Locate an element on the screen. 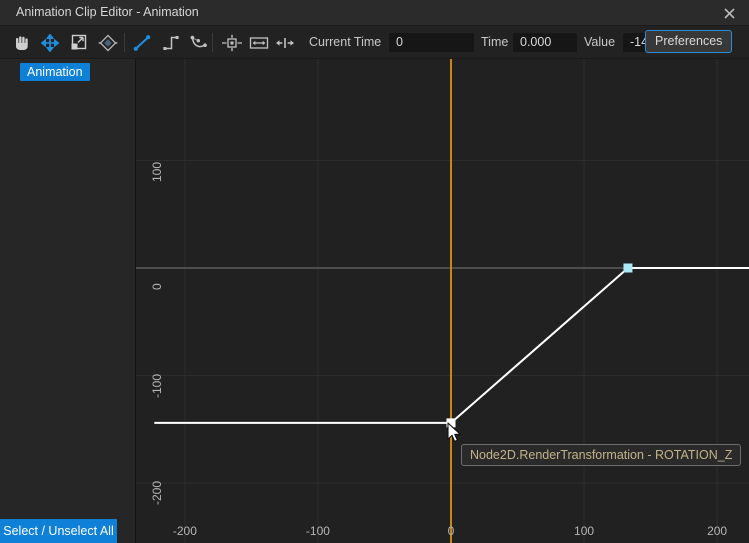 This screenshot has width=749, height=543. hand-icon is located at coordinates (21, 42).